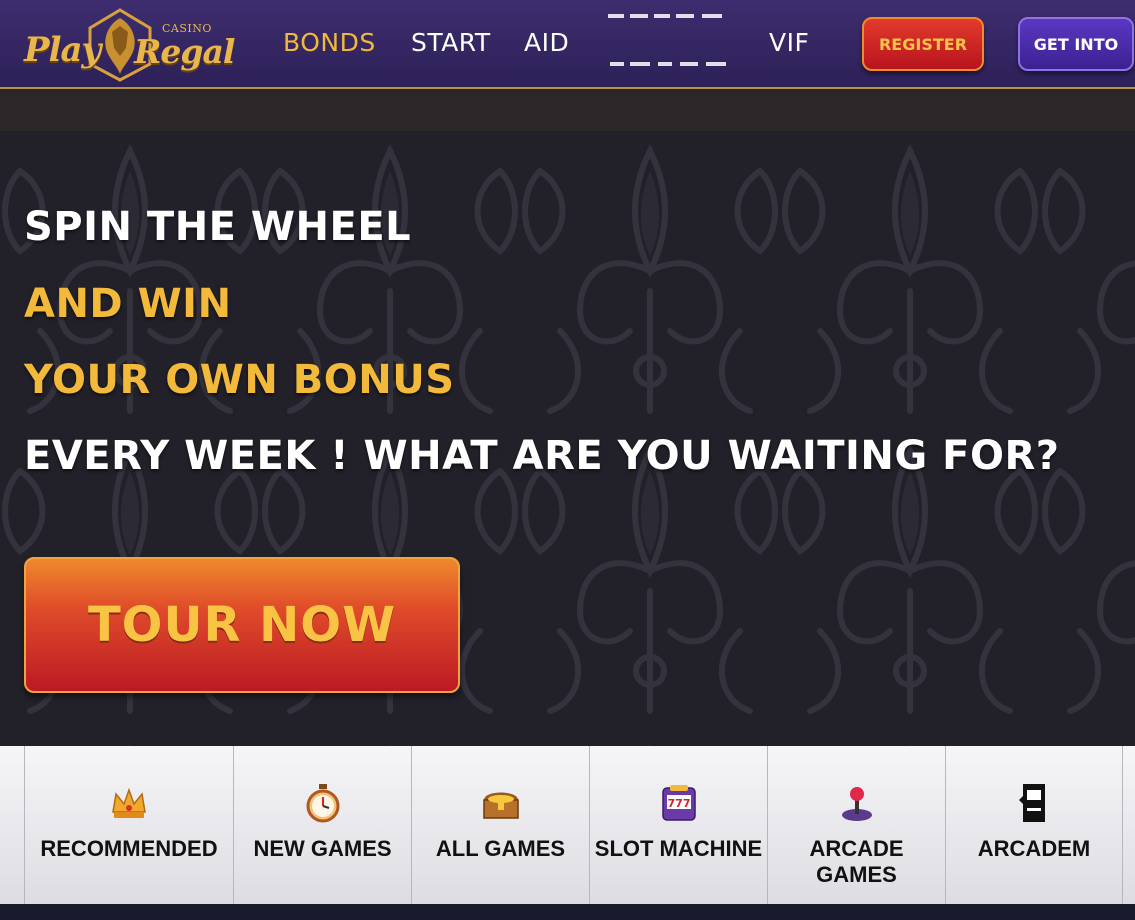 The width and height of the screenshot is (1135, 920). What do you see at coordinates (1032, 803) in the screenshot?
I see `arcade-cabinet-icon` at bounding box center [1032, 803].